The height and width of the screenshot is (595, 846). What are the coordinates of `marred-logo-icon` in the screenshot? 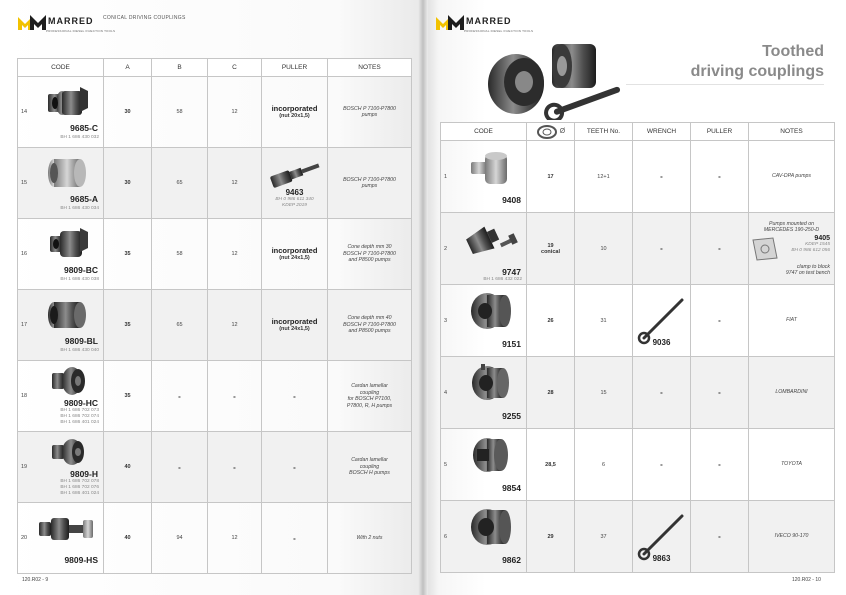 It's located at (32, 22).